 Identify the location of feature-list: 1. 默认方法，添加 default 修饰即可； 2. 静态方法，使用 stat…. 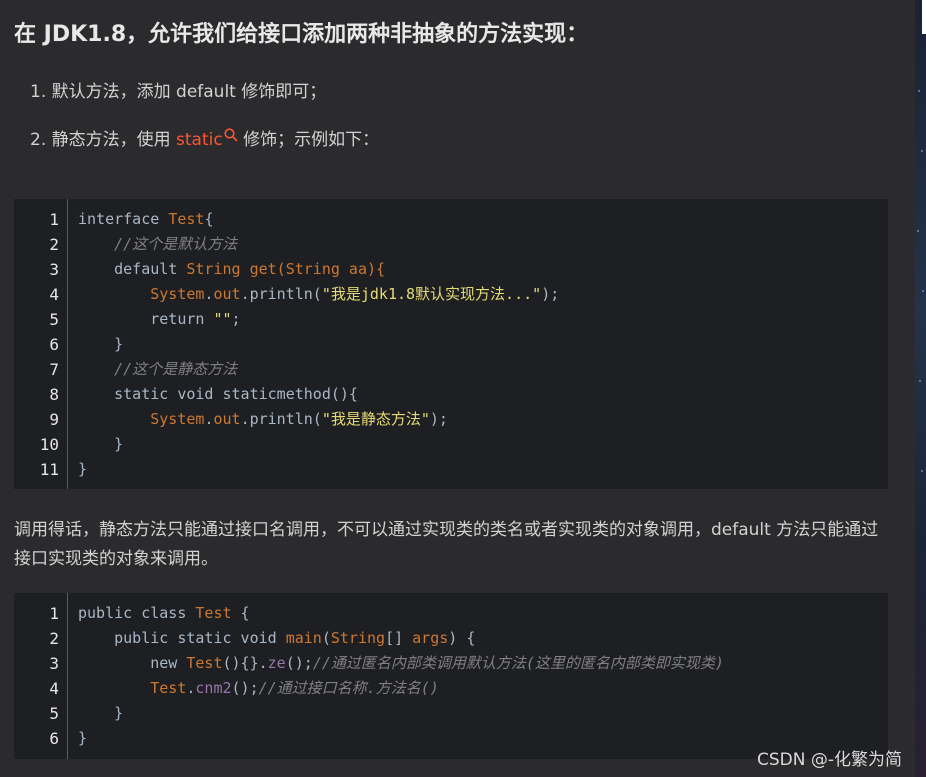
(204, 116).